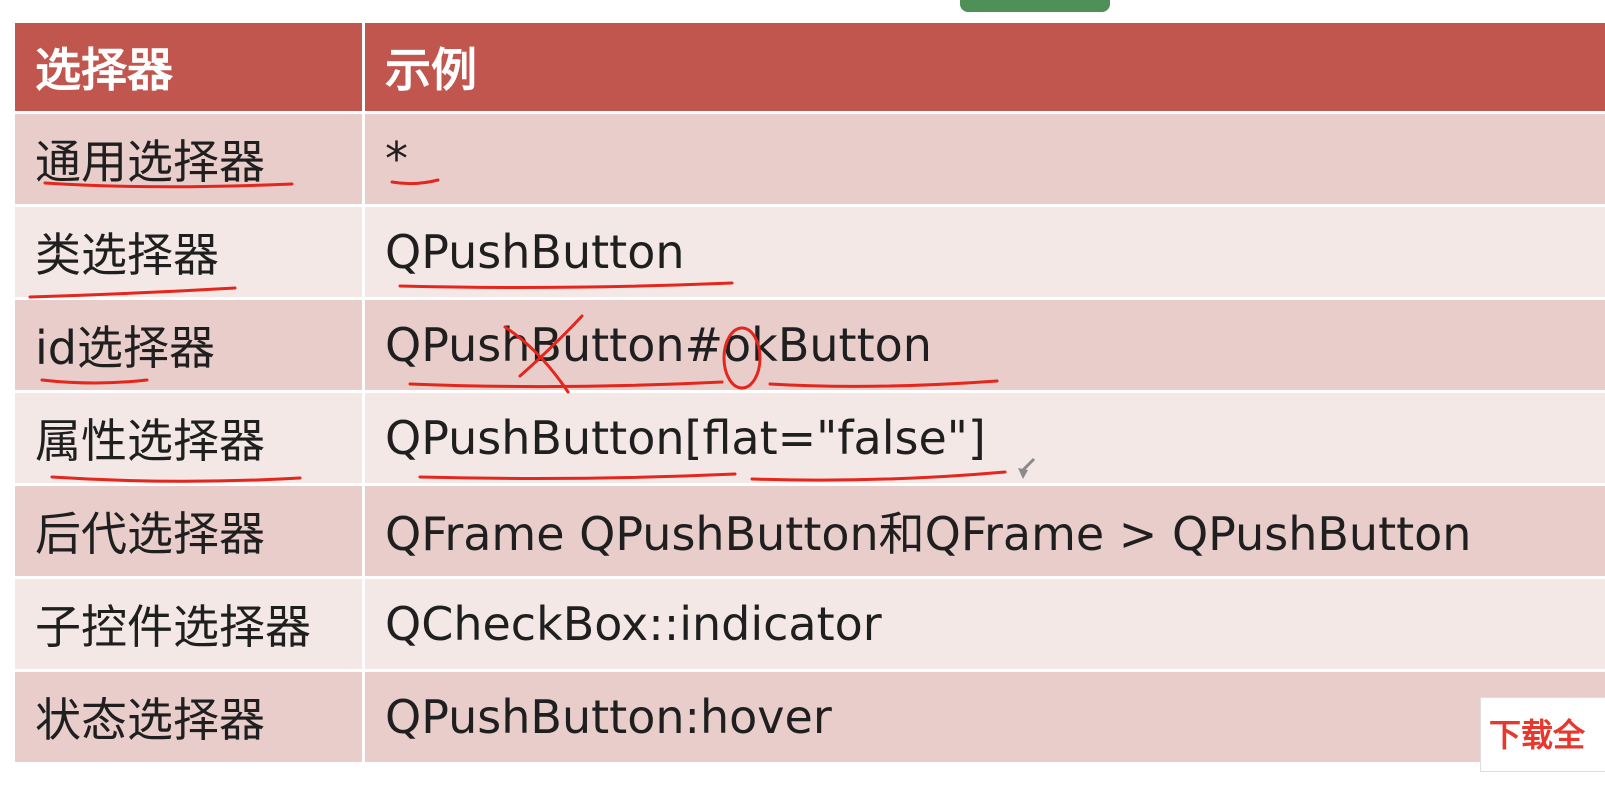  Describe the element at coordinates (983, 438) in the screenshot. I see `example-cell: QPushButton[flat="false"]` at that location.